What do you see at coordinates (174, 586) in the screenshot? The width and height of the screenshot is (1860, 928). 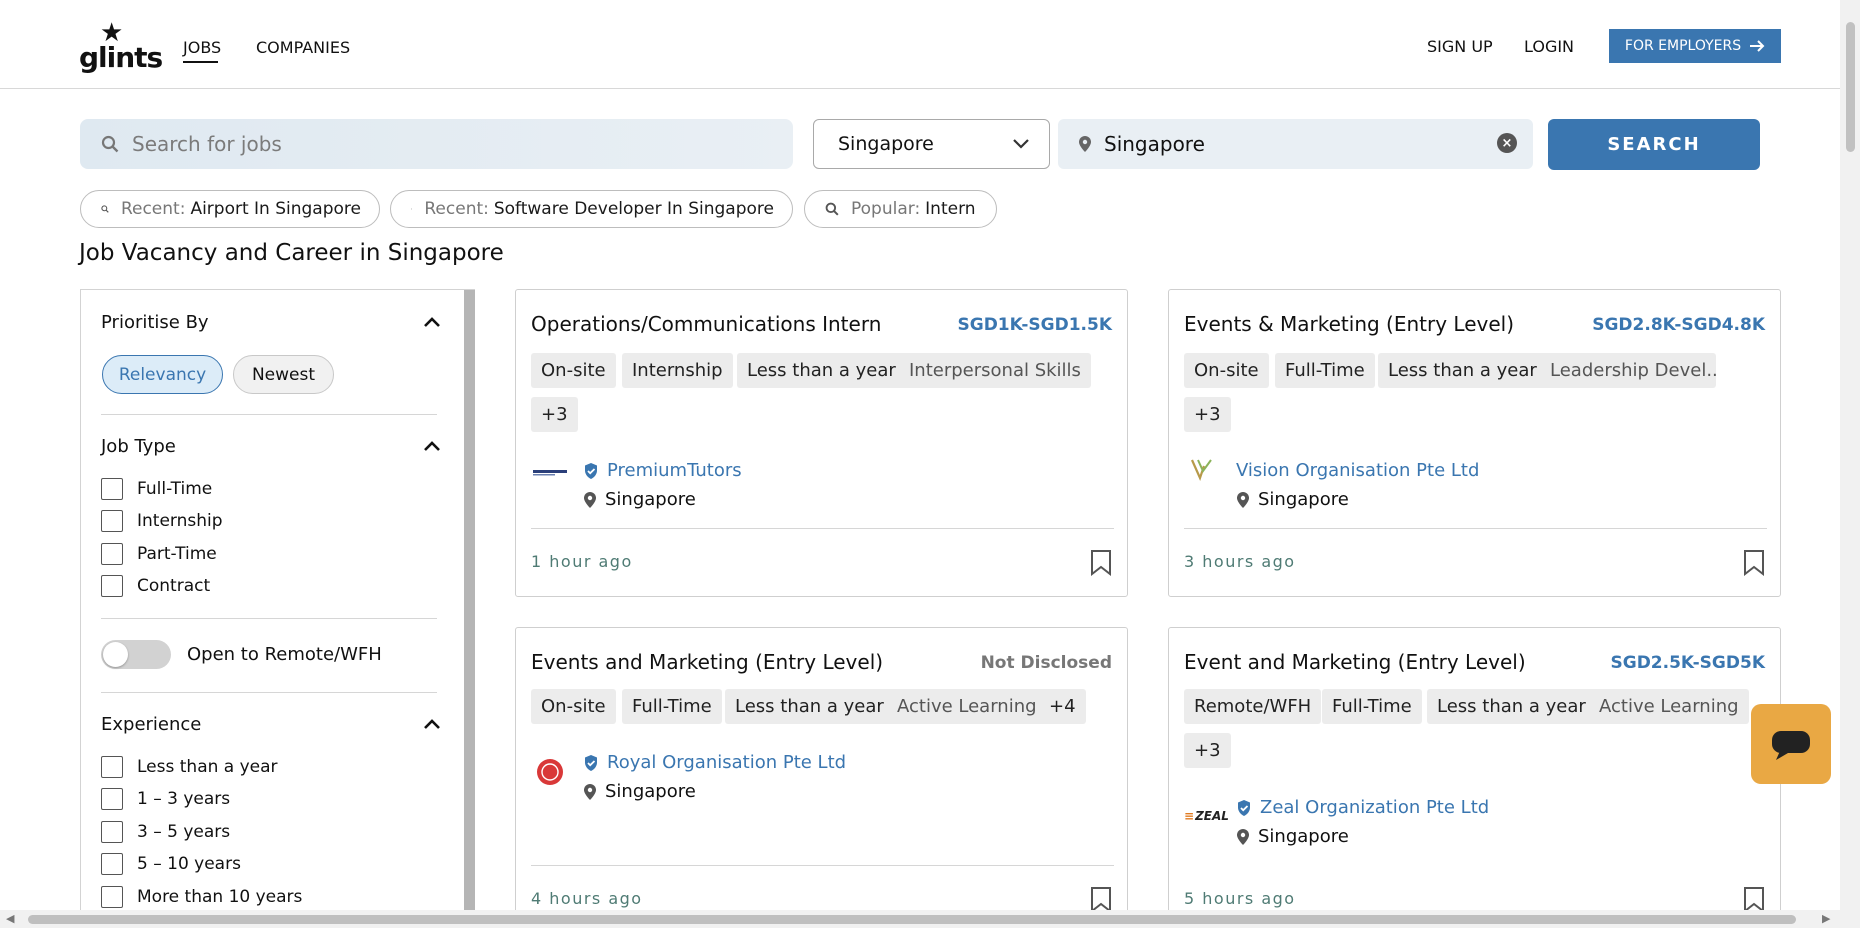 I see `checkbox-label: Contract` at bounding box center [174, 586].